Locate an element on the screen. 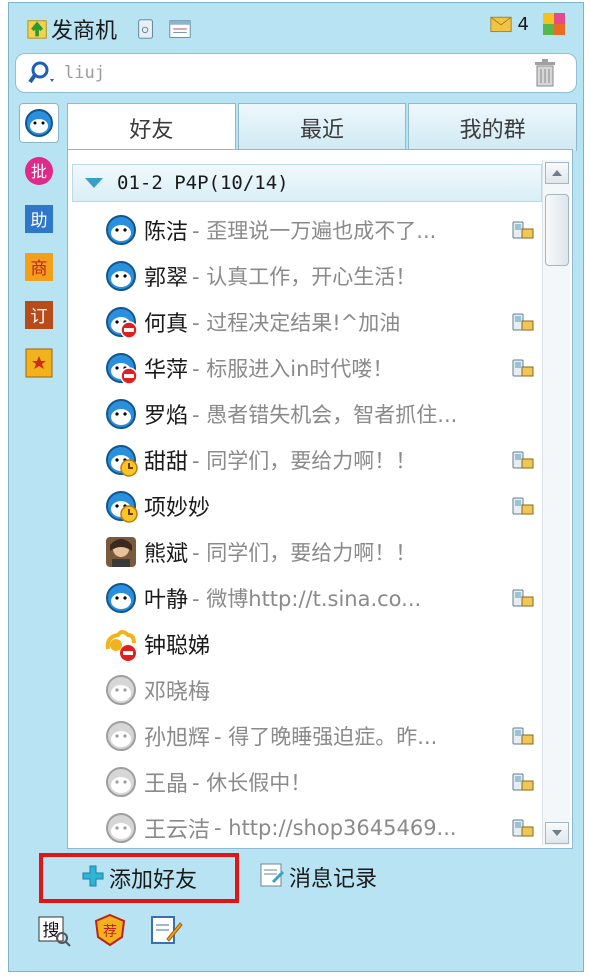 The image size is (590, 978). friend-row: 王晶 - 休长假中！ is located at coordinates (319, 782).